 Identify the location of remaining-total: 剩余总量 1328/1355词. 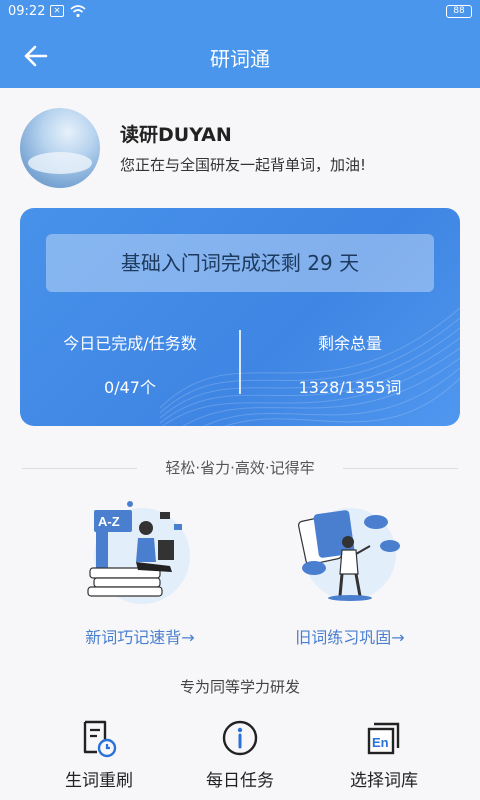
(350, 364).